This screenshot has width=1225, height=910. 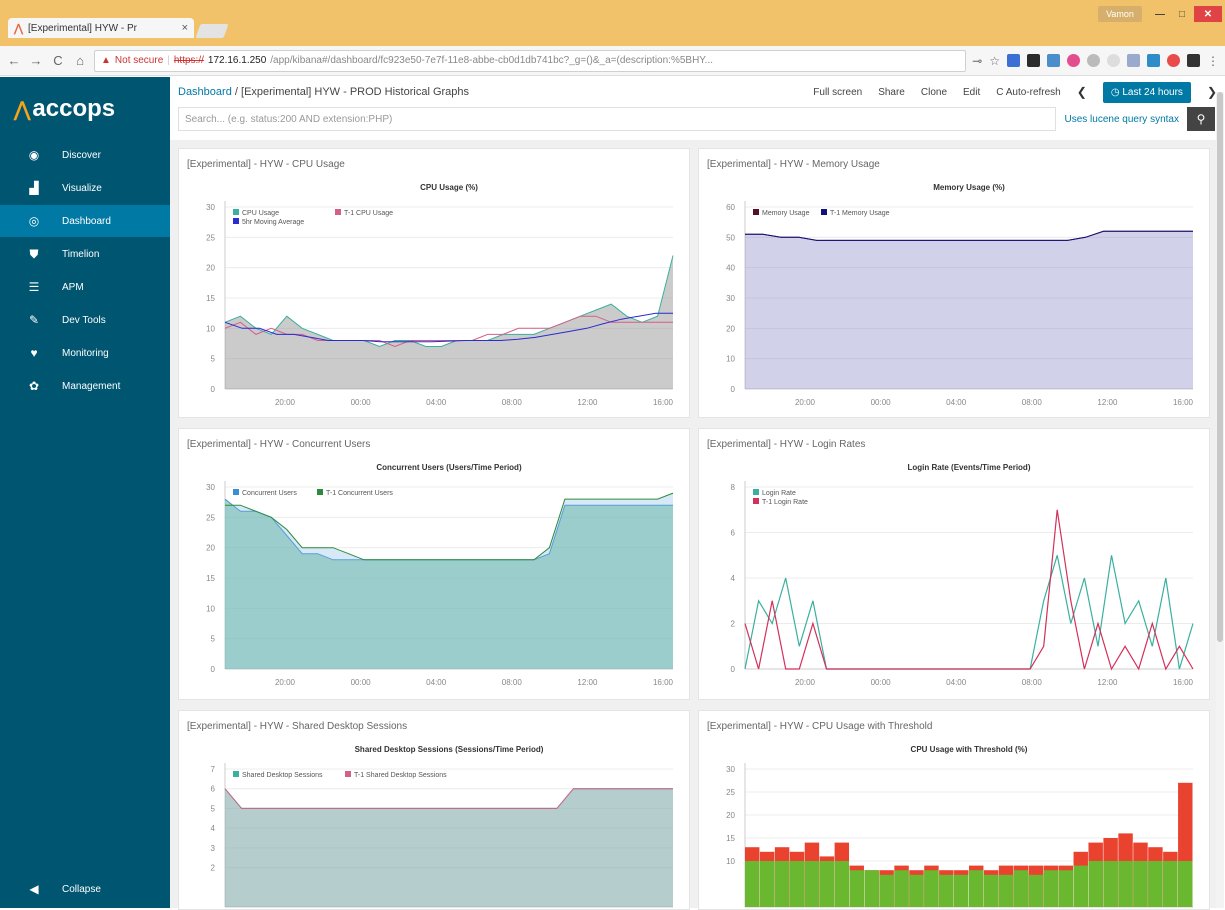 I want to click on home-icon: ⌂, so click(x=80, y=60).